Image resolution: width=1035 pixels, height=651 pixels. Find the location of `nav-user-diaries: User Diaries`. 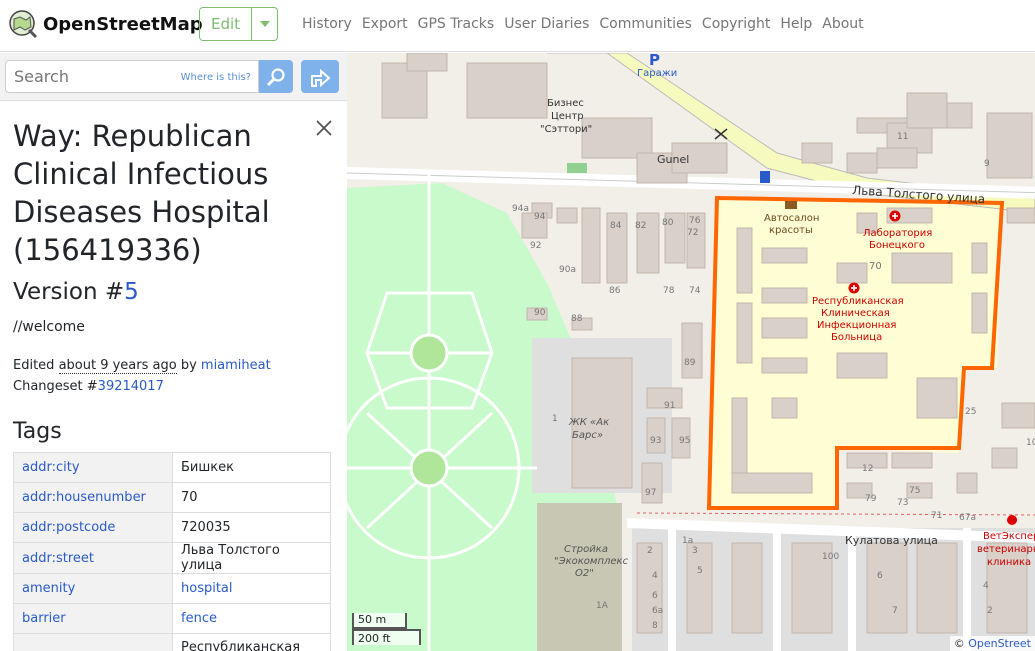

nav-user-diaries: User Diaries is located at coordinates (546, 24).